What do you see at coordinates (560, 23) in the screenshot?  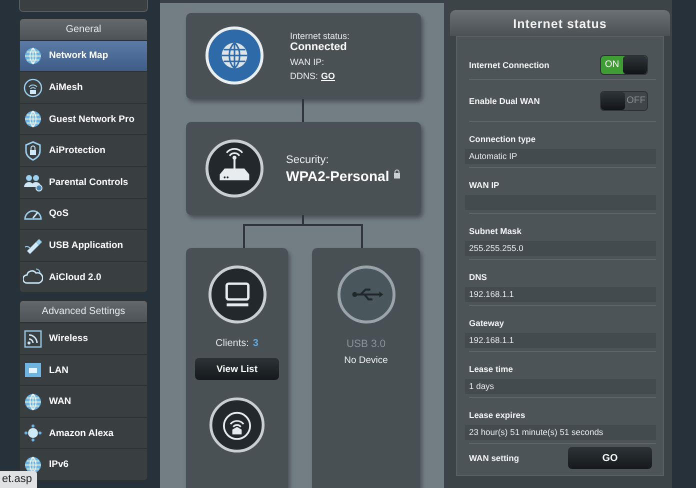 I see `panel-header: Internet status` at bounding box center [560, 23].